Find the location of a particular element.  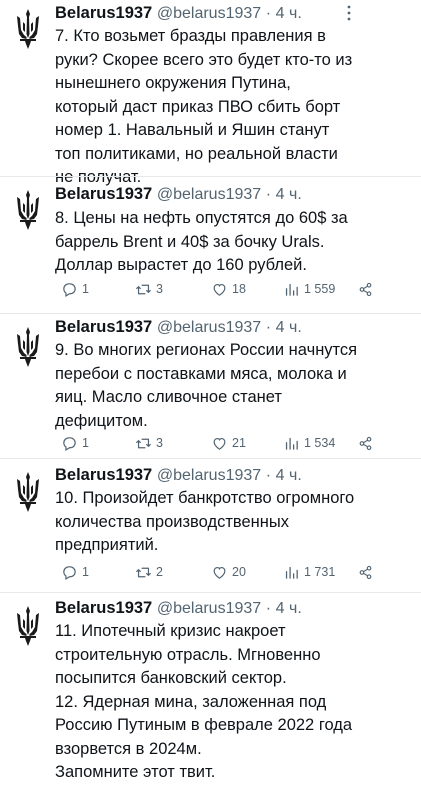

like-count: 21 is located at coordinates (239, 443).